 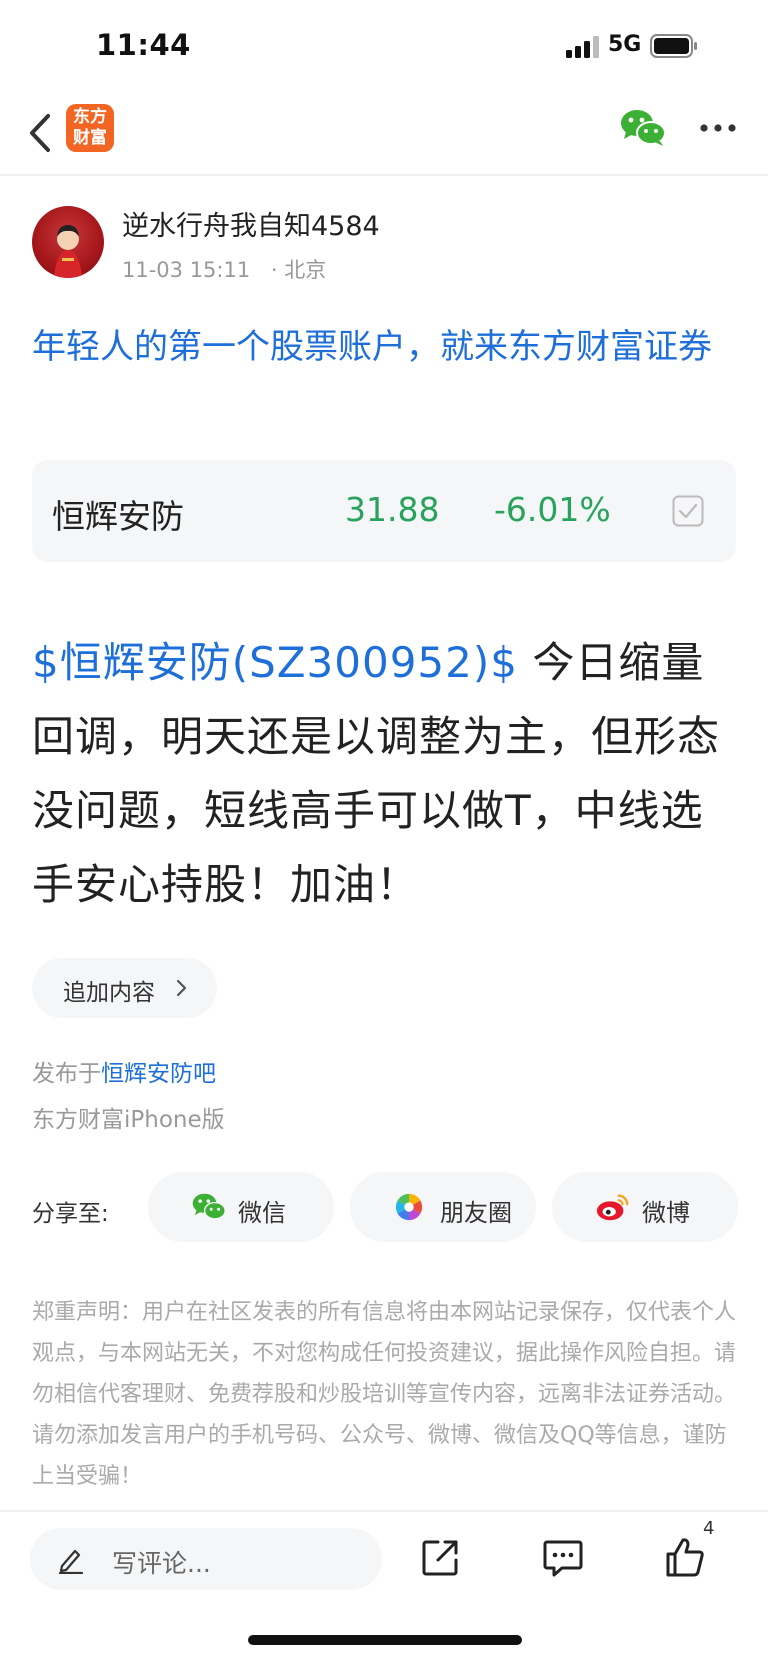 I want to click on more-icon, so click(x=718, y=128).